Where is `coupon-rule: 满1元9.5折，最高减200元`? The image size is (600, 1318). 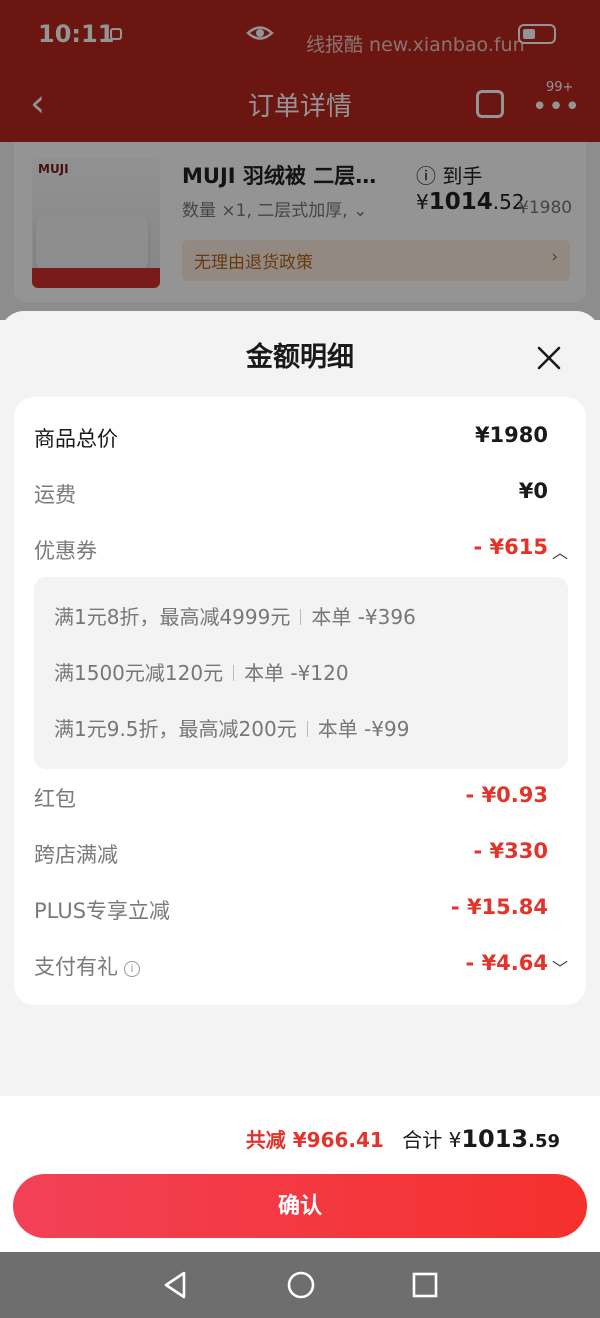
coupon-rule: 满1元9.5折，最高减200元 is located at coordinates (175, 729).